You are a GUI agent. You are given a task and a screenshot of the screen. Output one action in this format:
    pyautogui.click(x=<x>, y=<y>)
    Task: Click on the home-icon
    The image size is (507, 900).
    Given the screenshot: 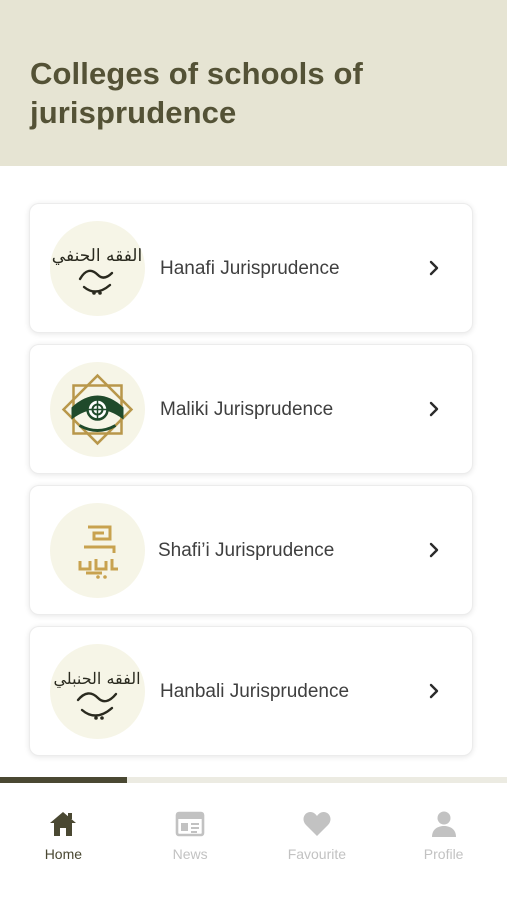 What is the action you would take?
    pyautogui.click(x=63, y=824)
    